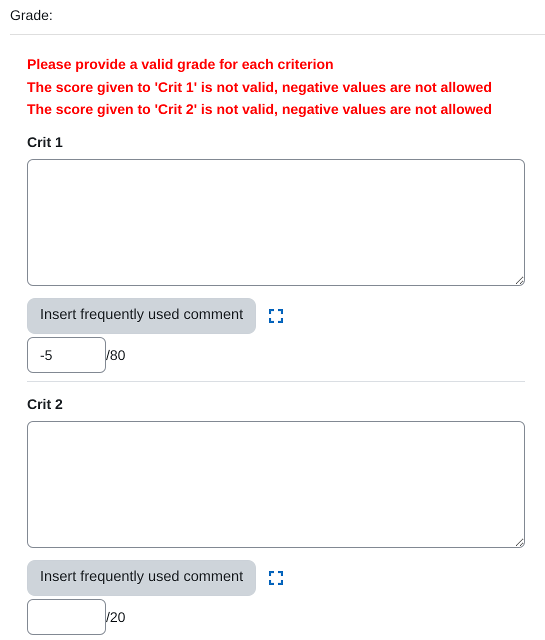  Describe the element at coordinates (260, 87) in the screenshot. I see `error-message: The score given to 'Crit 1' is not valid, negative values are not allowed` at that location.